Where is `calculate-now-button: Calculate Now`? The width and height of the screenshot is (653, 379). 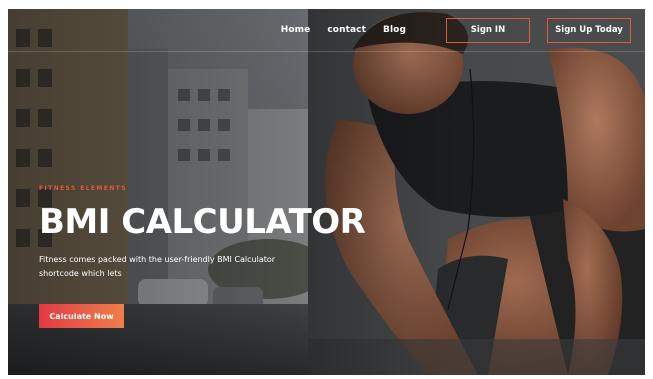
calculate-now-button: Calculate Now is located at coordinates (81, 316).